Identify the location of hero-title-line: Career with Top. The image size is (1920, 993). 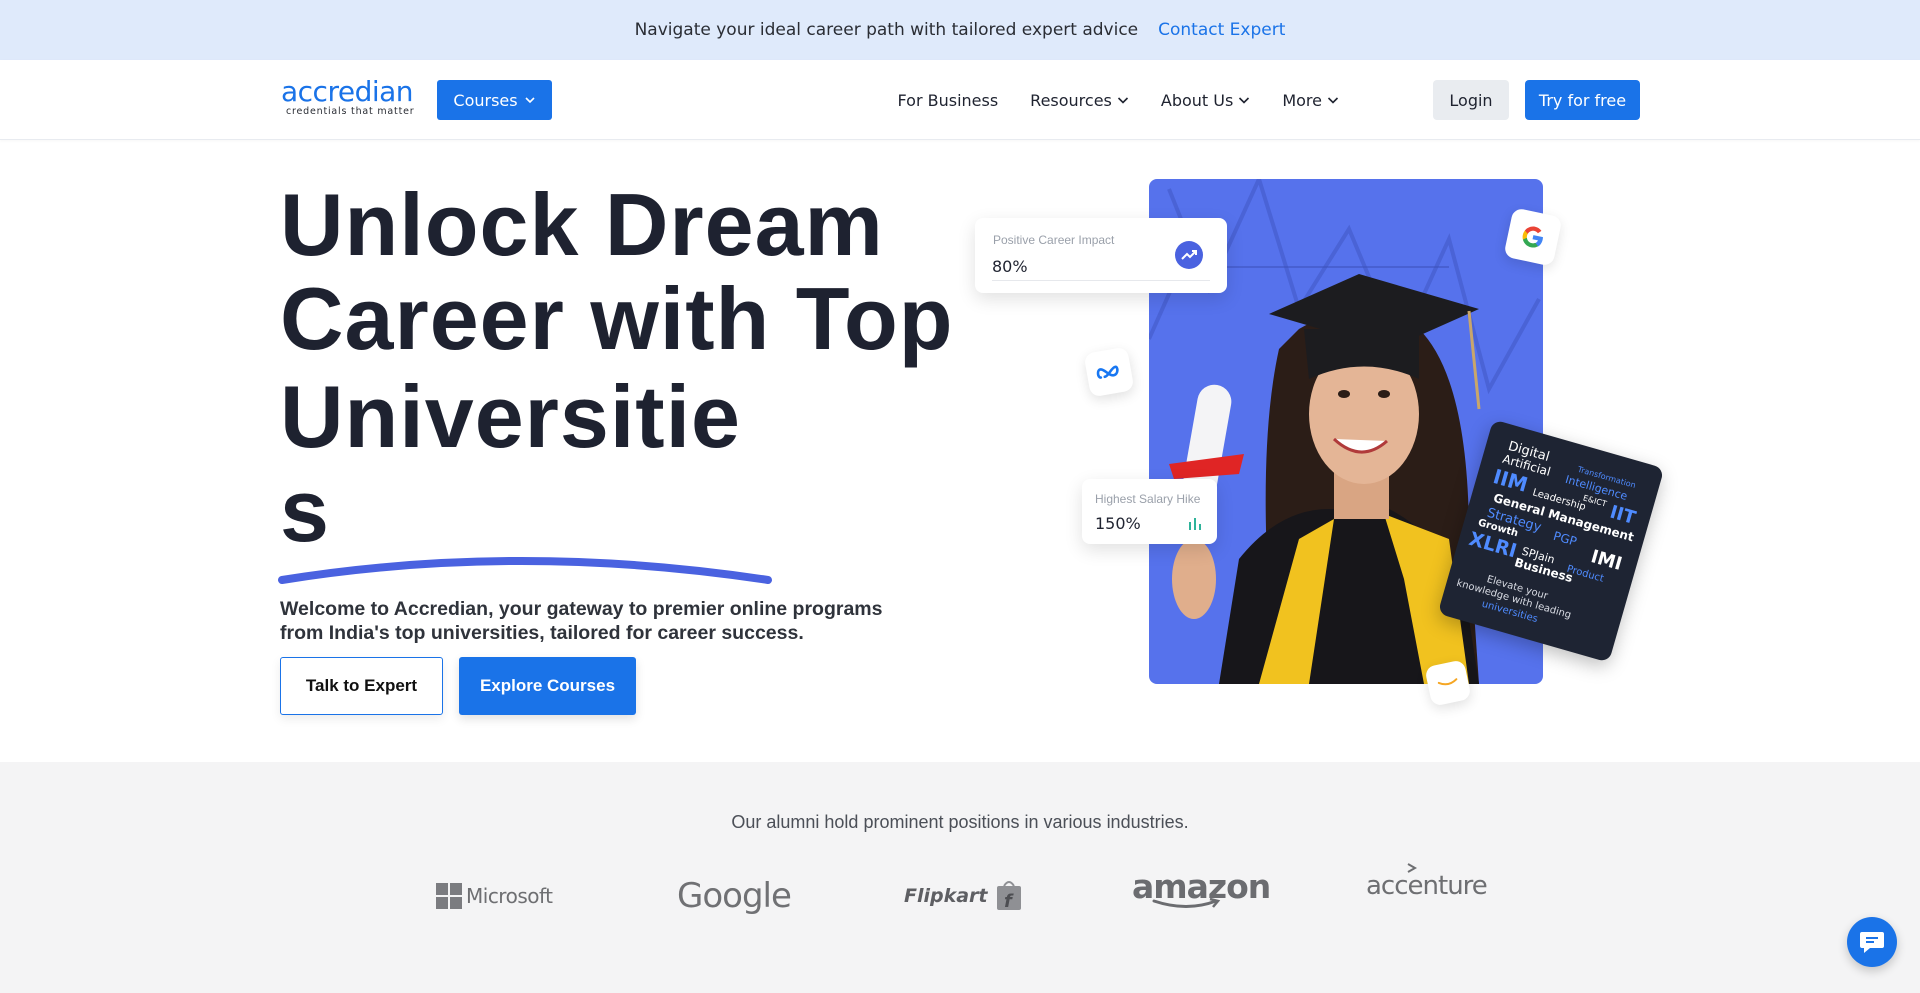
(617, 318).